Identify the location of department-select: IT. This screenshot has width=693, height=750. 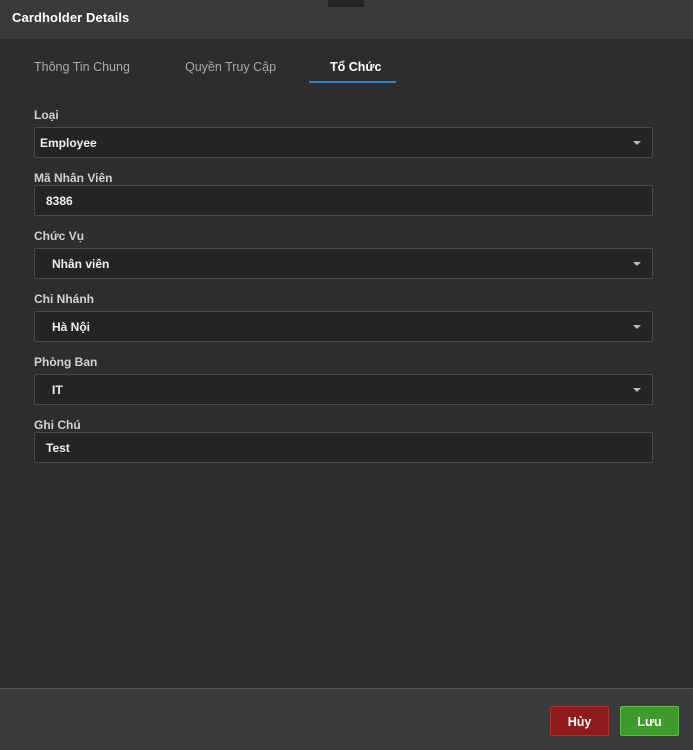
(343, 389).